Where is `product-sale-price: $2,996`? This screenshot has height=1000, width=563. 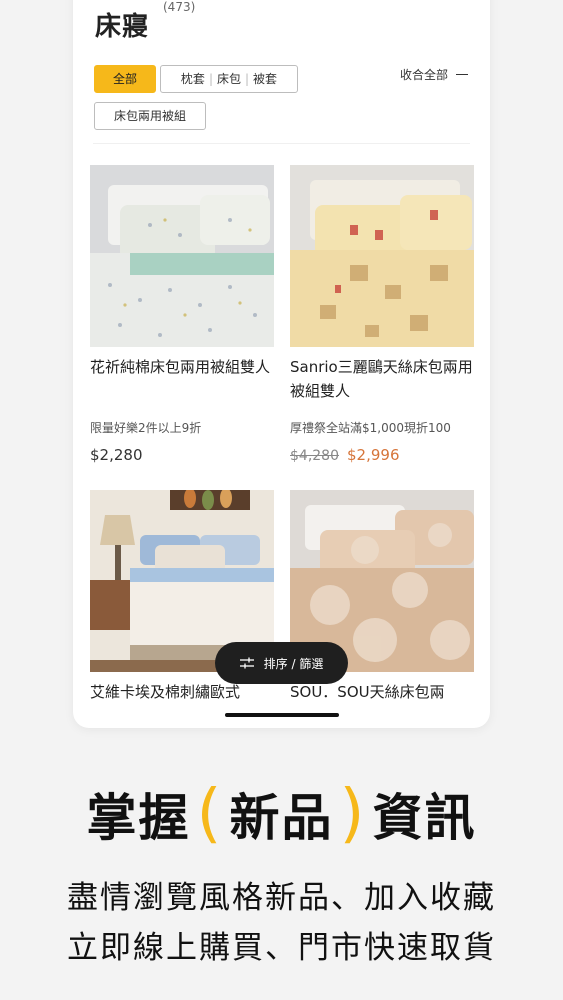 product-sale-price: $2,996 is located at coordinates (373, 455).